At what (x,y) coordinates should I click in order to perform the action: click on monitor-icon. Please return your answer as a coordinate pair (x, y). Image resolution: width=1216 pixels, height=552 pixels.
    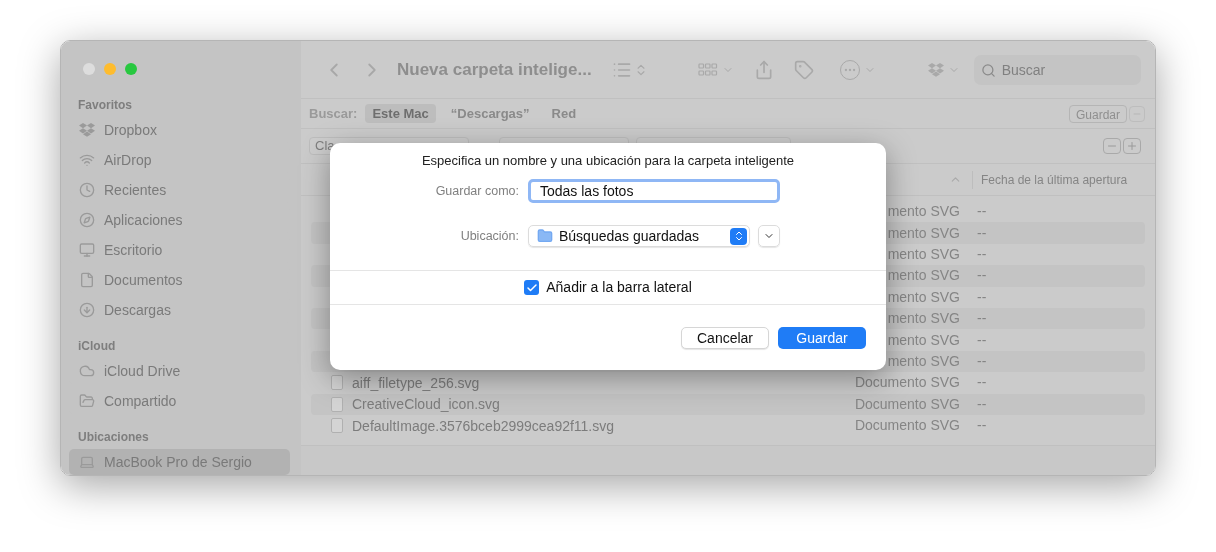
    Looking at the image, I should click on (87, 250).